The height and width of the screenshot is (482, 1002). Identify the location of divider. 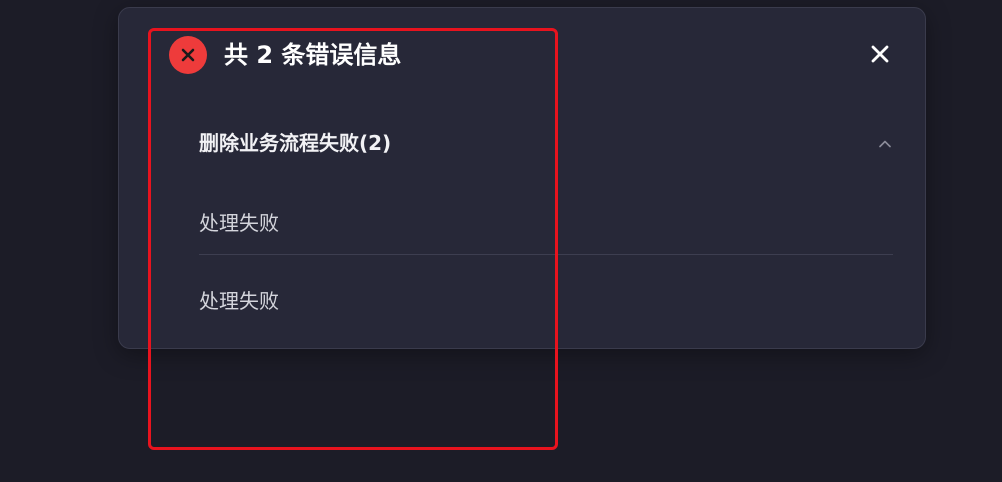
(546, 254).